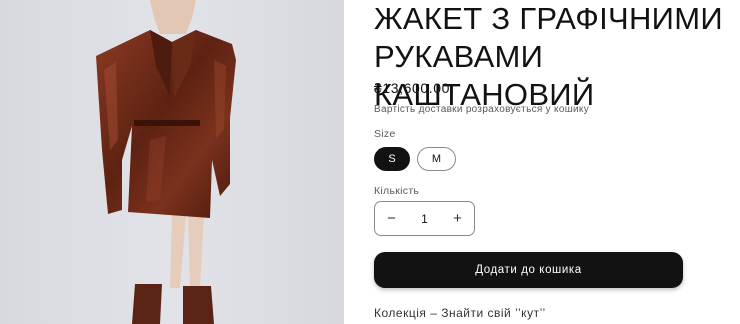 The height and width of the screenshot is (324, 740). Describe the element at coordinates (397, 191) in the screenshot. I see `quantity-label: Кількість` at that location.